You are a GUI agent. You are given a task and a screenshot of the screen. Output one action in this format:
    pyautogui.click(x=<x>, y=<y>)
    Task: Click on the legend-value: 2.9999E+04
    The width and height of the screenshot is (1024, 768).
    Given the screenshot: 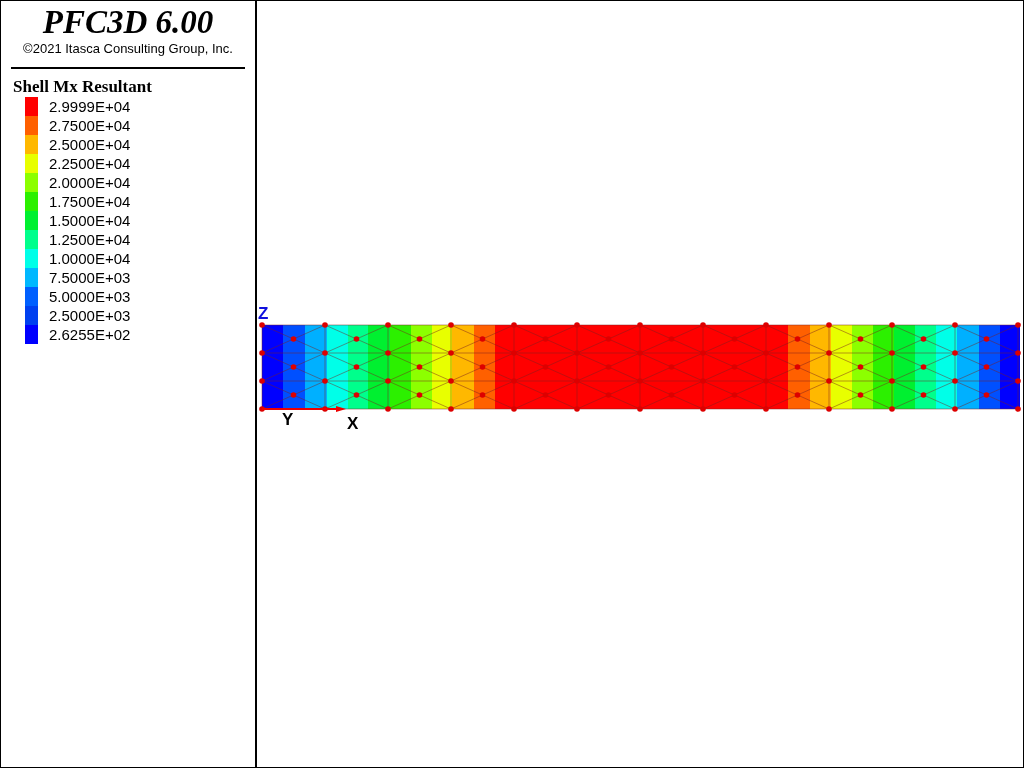 What is the action you would take?
    pyautogui.click(x=90, y=106)
    